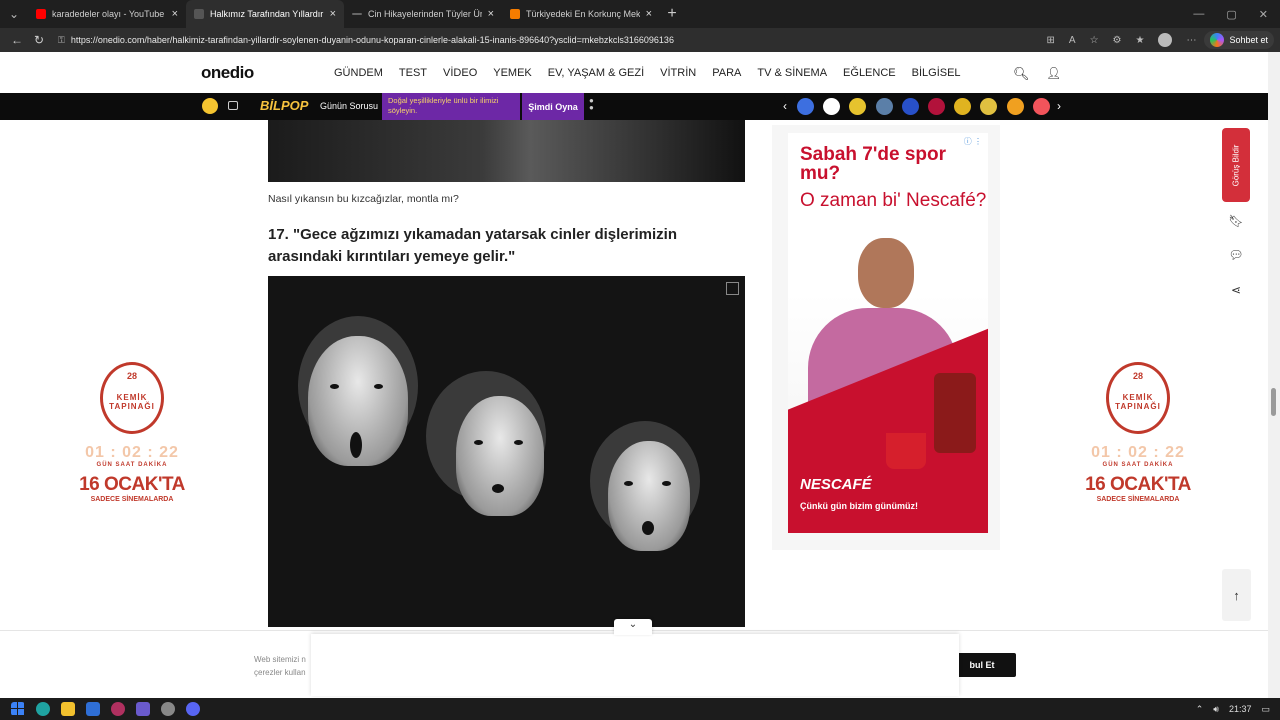  Describe the element at coordinates (1236, 292) in the screenshot. I see `share-icon: ⋖` at that location.